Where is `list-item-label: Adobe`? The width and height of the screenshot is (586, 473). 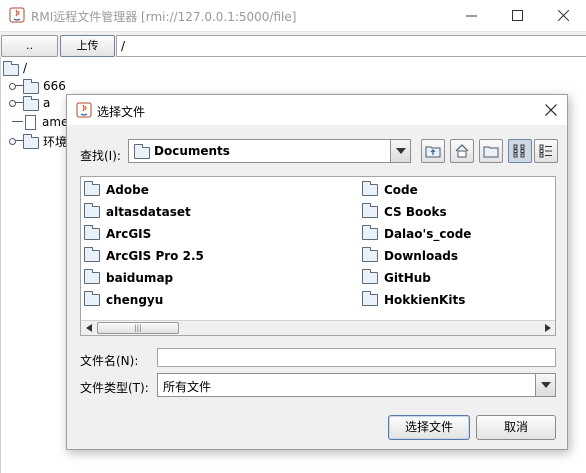 list-item-label: Adobe is located at coordinates (127, 190).